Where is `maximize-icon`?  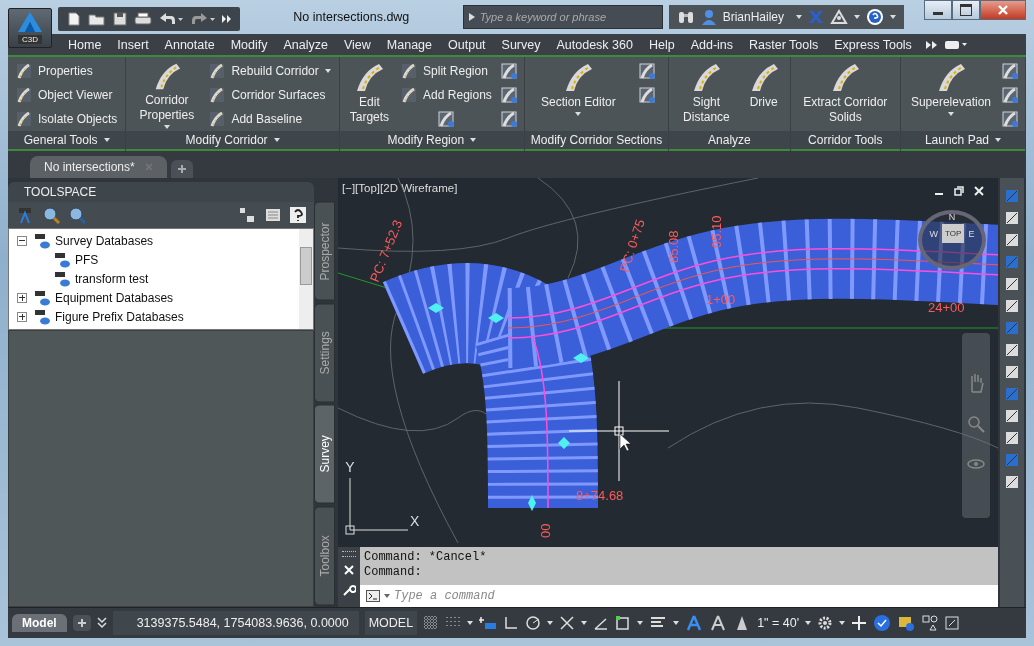 maximize-icon is located at coordinates (952, 623).